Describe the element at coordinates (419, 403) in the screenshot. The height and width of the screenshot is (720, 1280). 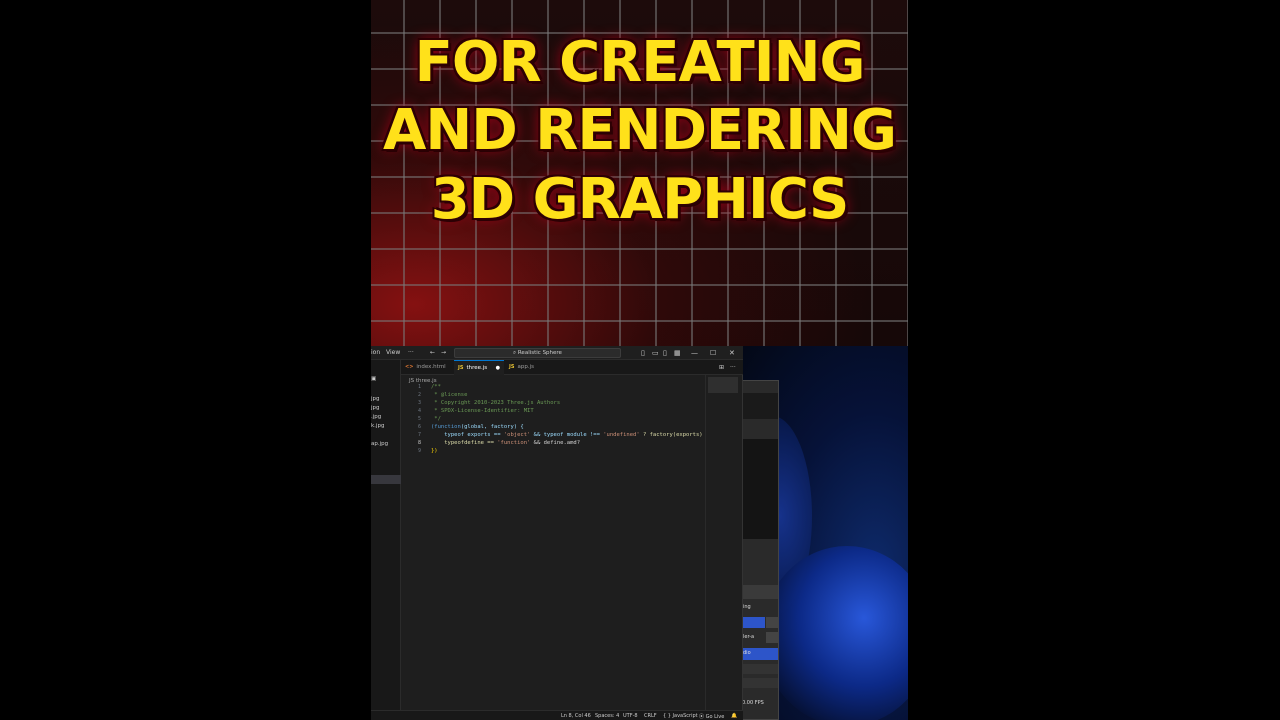
I see `line-number: 3` at that location.